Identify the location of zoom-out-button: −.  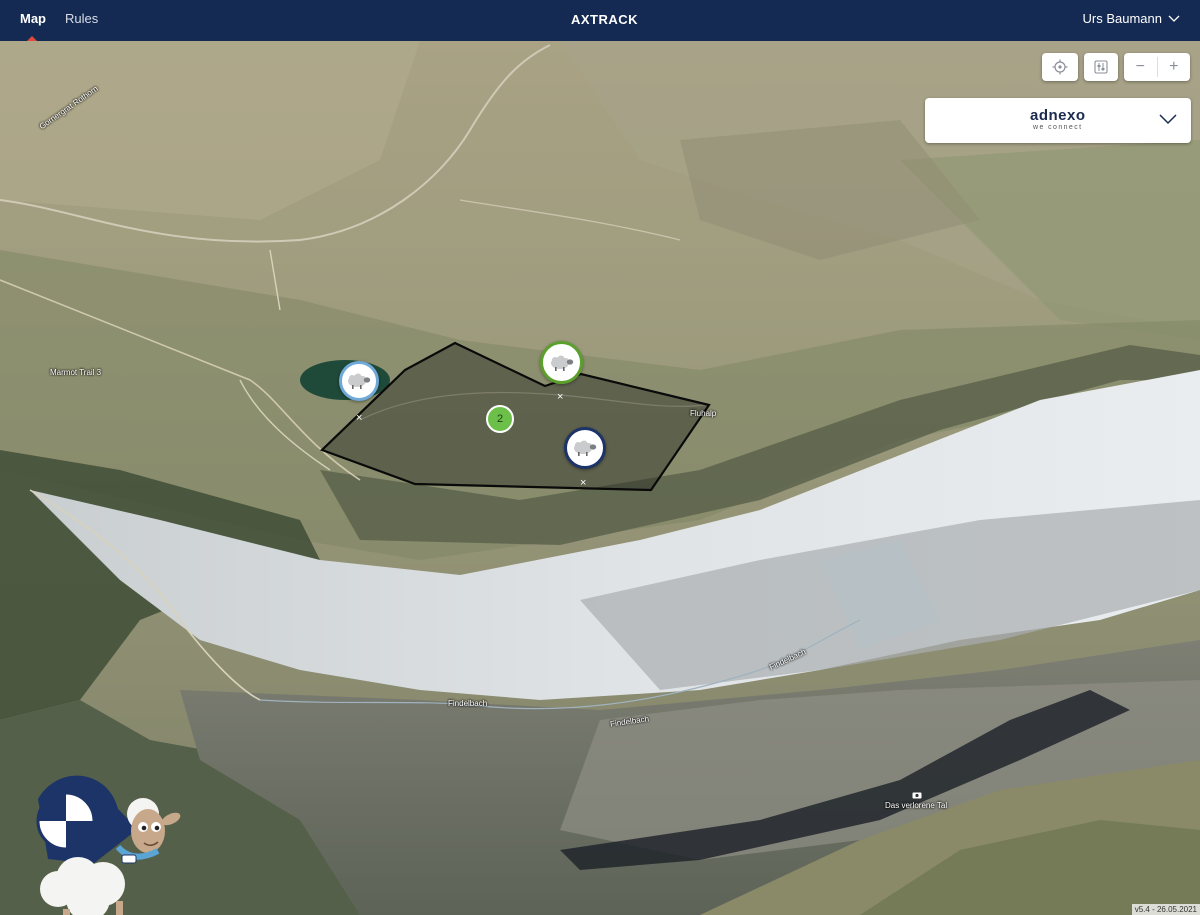
(1140, 67).